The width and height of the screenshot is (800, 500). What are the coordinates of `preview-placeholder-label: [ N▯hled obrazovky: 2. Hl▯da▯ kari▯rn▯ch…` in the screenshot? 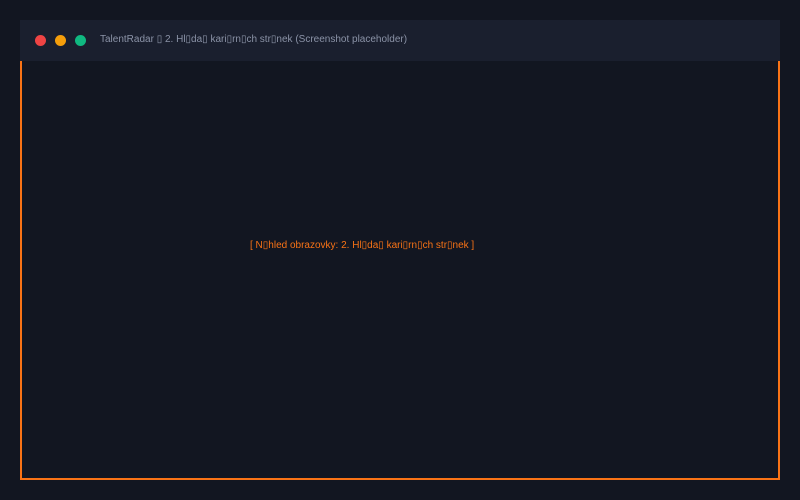 It's located at (362, 245).